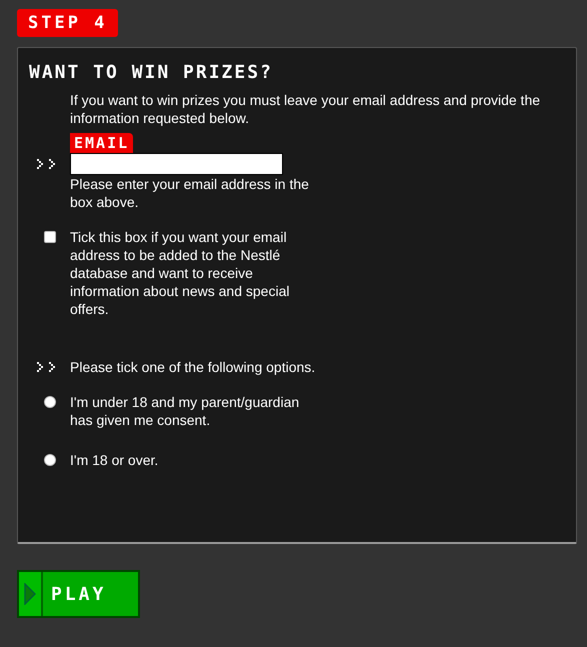  What do you see at coordinates (180, 273) in the screenshot?
I see `newsletter-label: Tick this box if you want your email address to be added to the Nestlé database and want to receive information about news and special offers.` at bounding box center [180, 273].